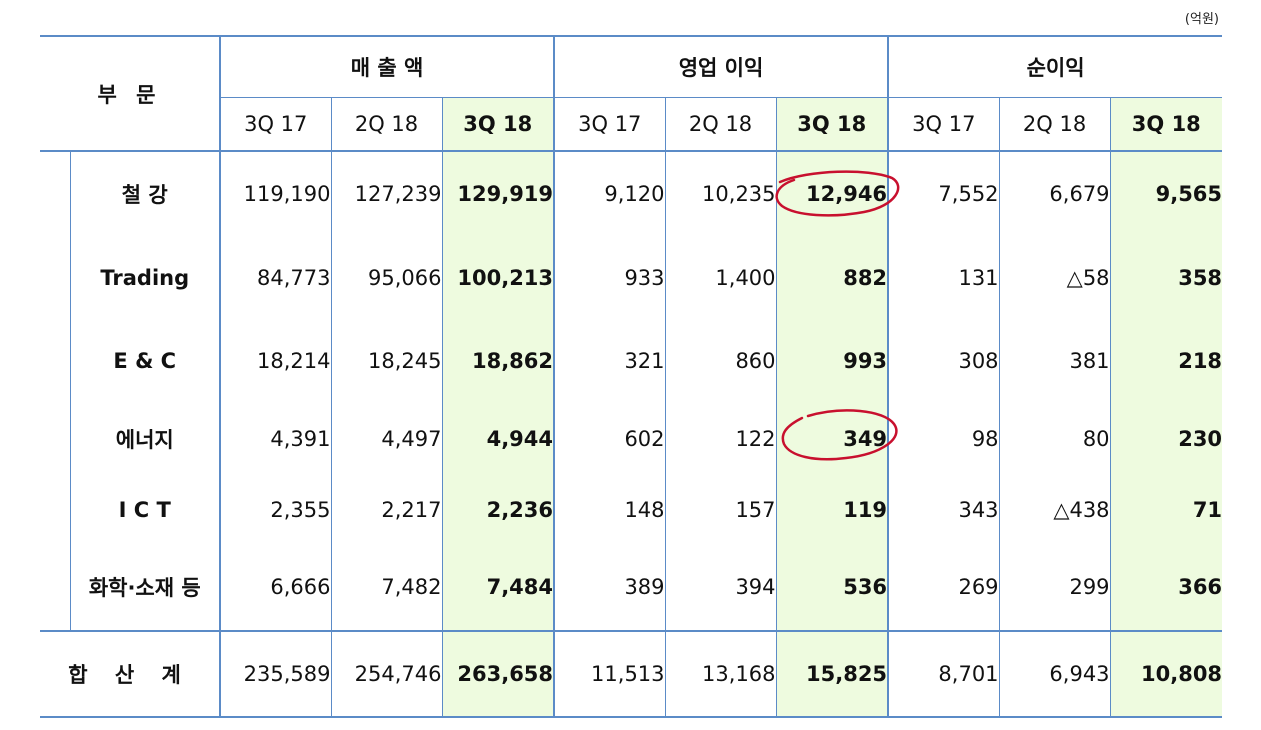 This screenshot has width=1261, height=730. Describe the element at coordinates (1166, 278) in the screenshot. I see `value-cell: 358` at that location.